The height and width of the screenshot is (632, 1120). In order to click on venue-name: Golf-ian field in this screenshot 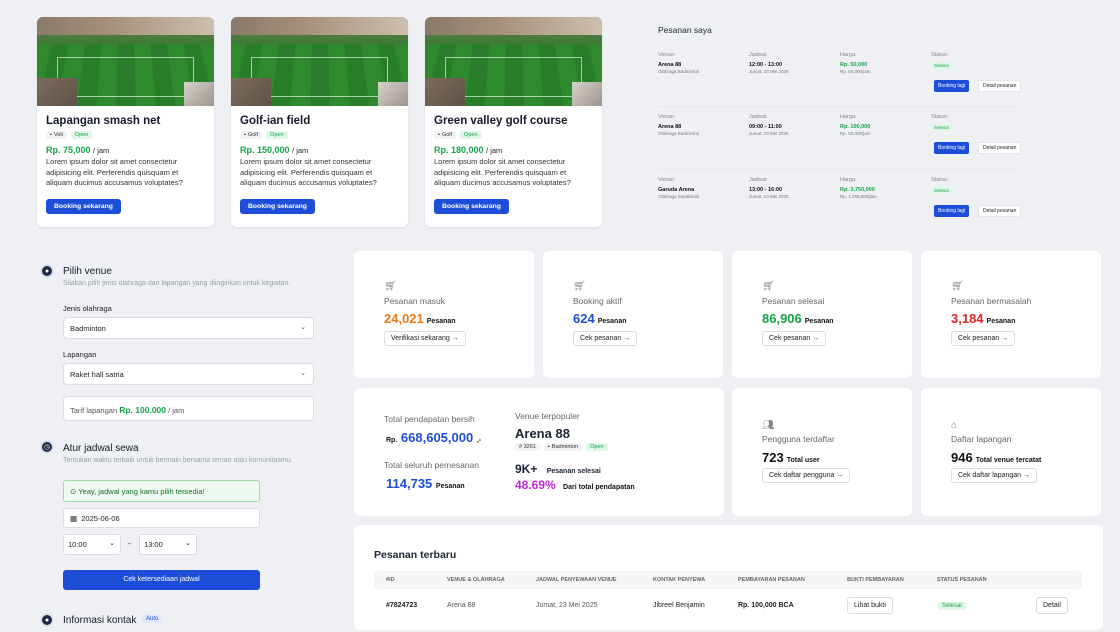, I will do `click(275, 121)`.